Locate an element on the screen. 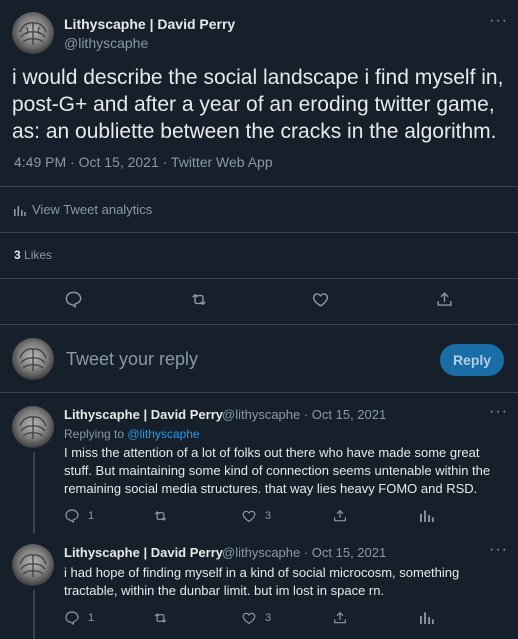  like-button is located at coordinates (320, 299).